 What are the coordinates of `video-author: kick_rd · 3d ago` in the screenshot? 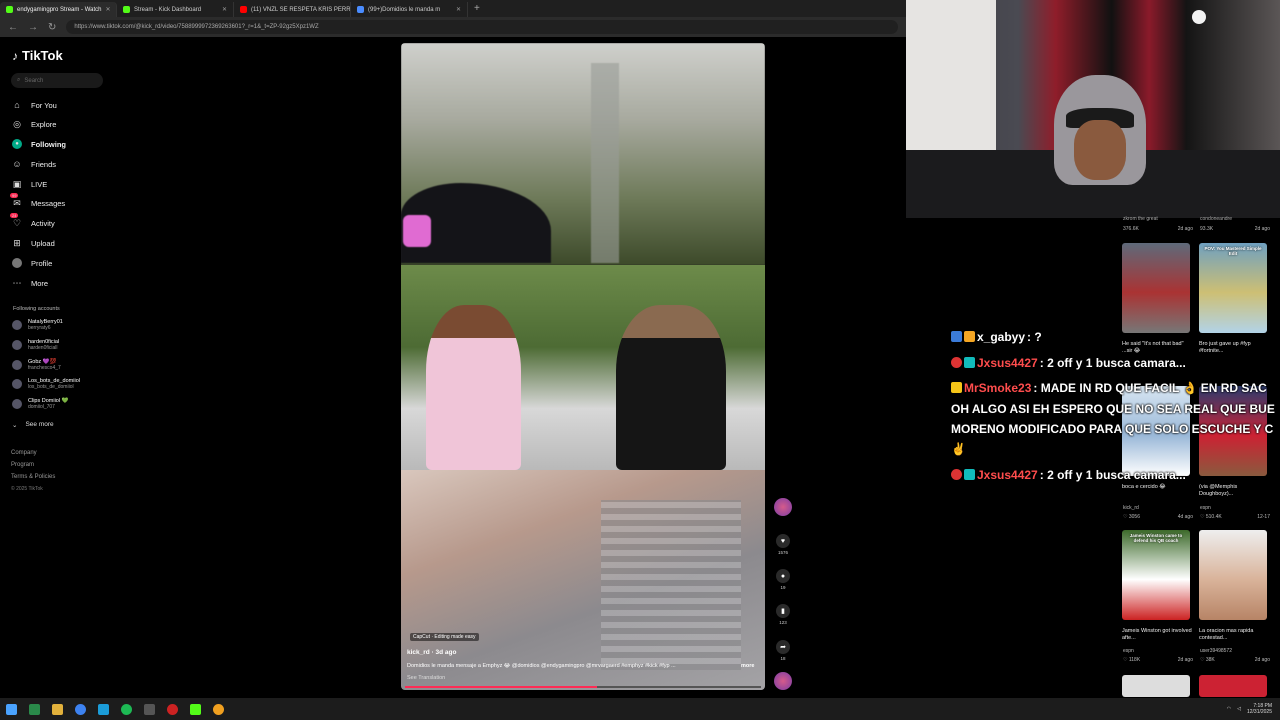 It's located at (432, 652).